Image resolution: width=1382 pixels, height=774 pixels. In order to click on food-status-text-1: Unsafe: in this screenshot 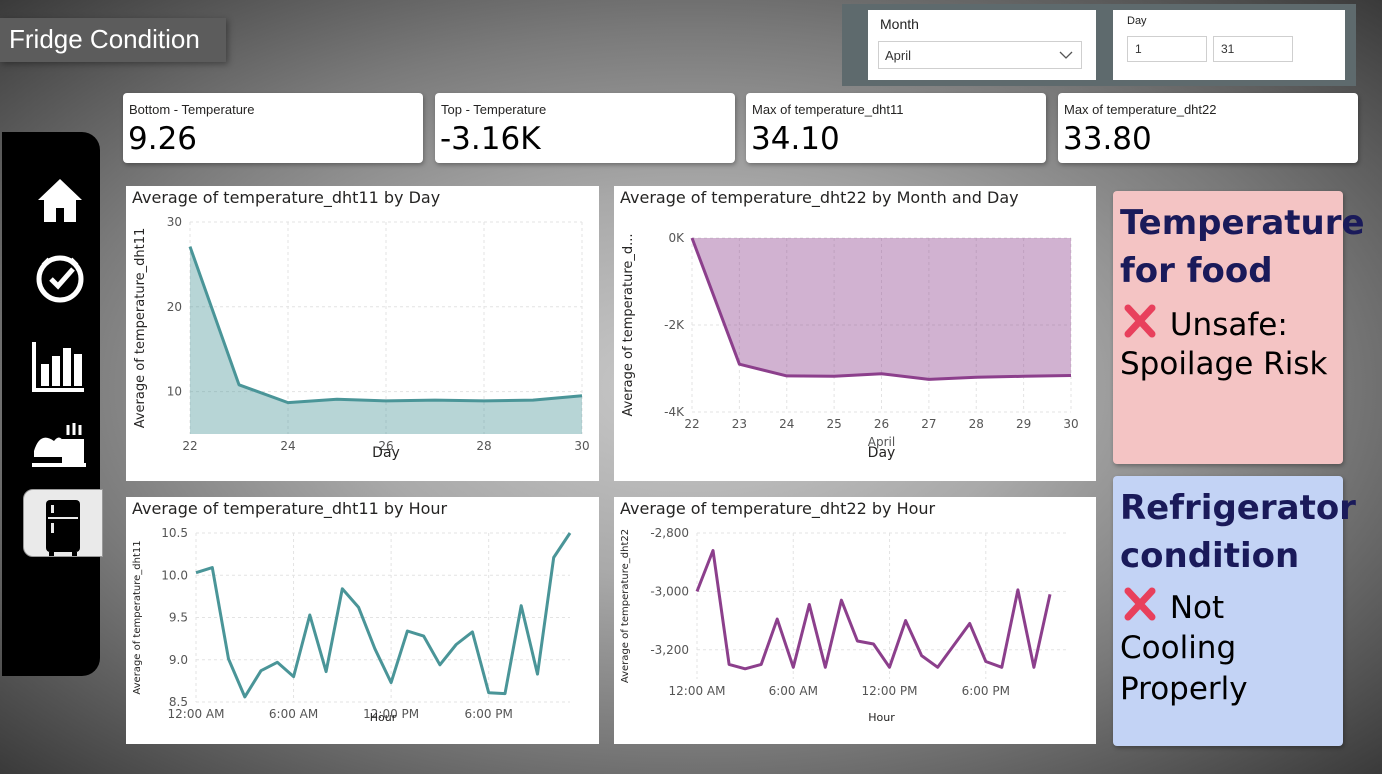, I will do `click(1228, 325)`.